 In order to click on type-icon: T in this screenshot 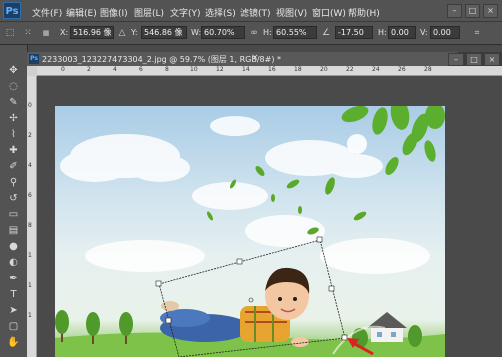, I will do `click(13, 294)`.